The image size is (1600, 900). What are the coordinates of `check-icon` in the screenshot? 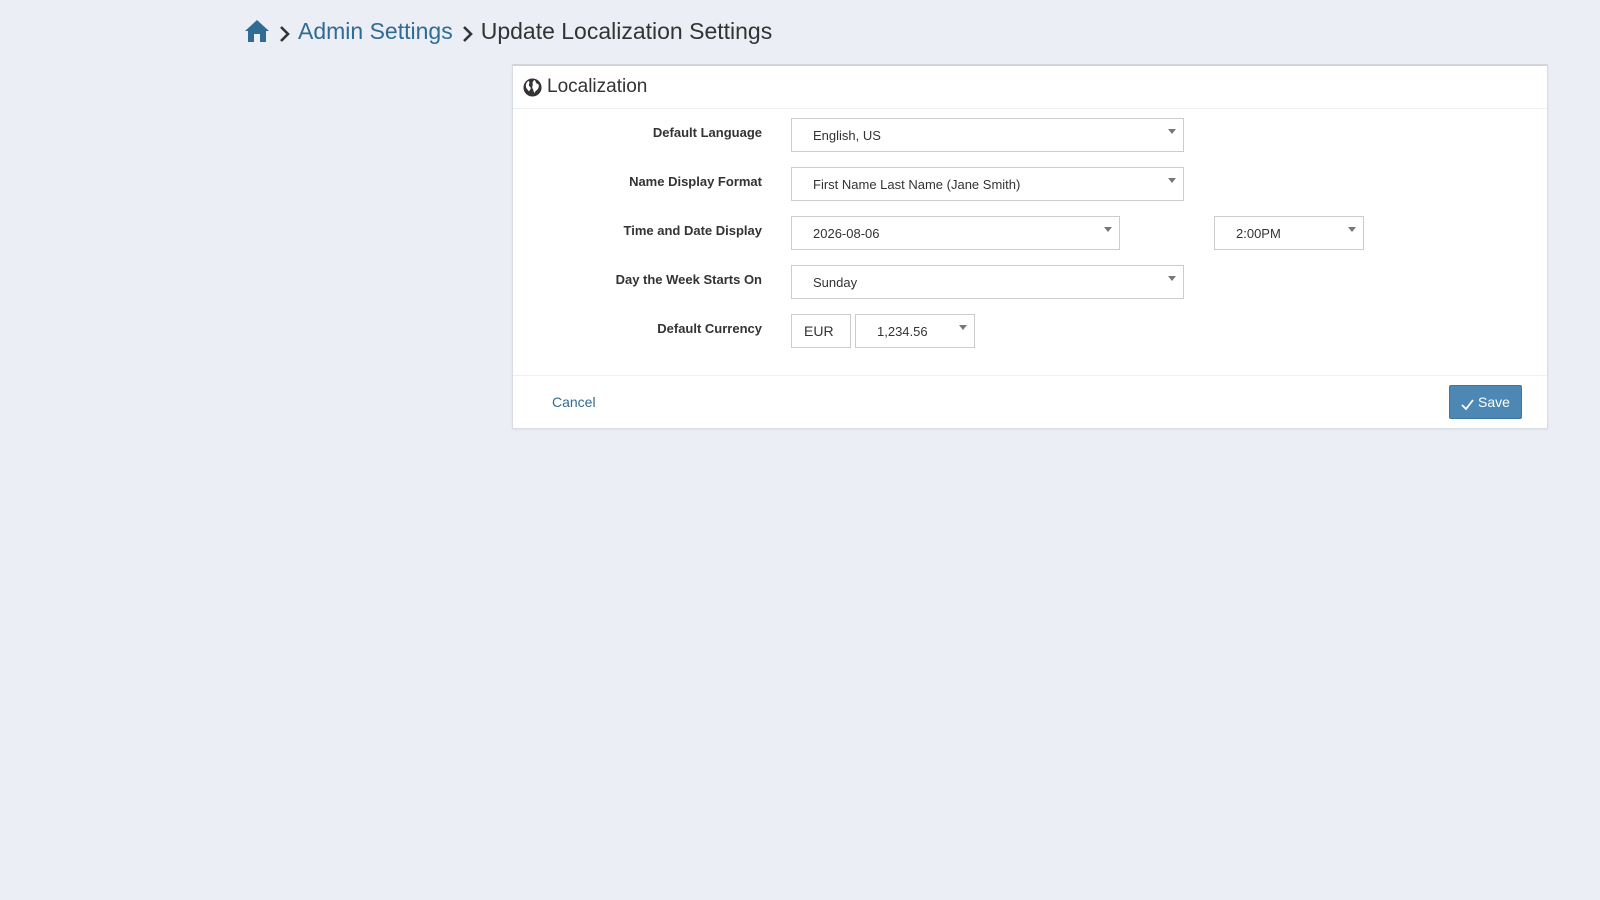 It's located at (1467, 403).